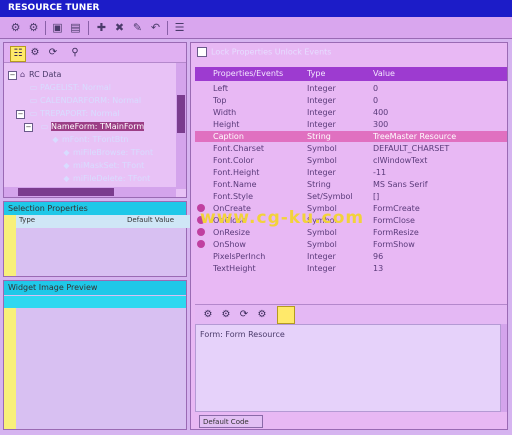  What do you see at coordinates (119, 27) in the screenshot?
I see `delete-icon: ✖` at bounding box center [119, 27].